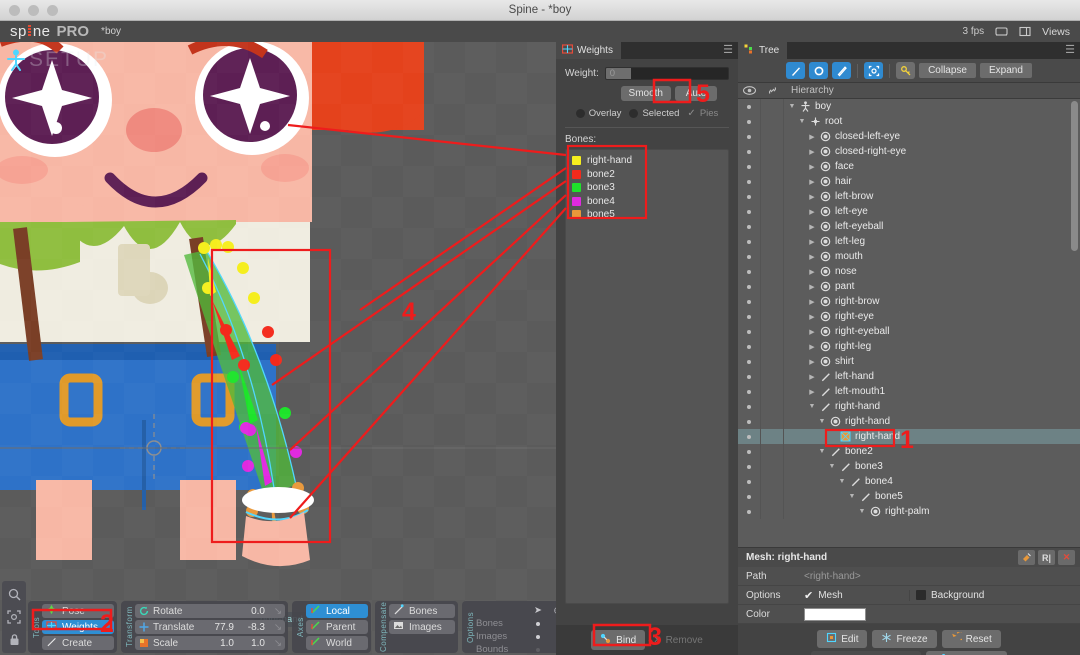 Image resolution: width=1080 pixels, height=655 pixels. What do you see at coordinates (909, 301) in the screenshot?
I see `tree-row-right-brow: ▶ right-brow` at bounding box center [909, 301].